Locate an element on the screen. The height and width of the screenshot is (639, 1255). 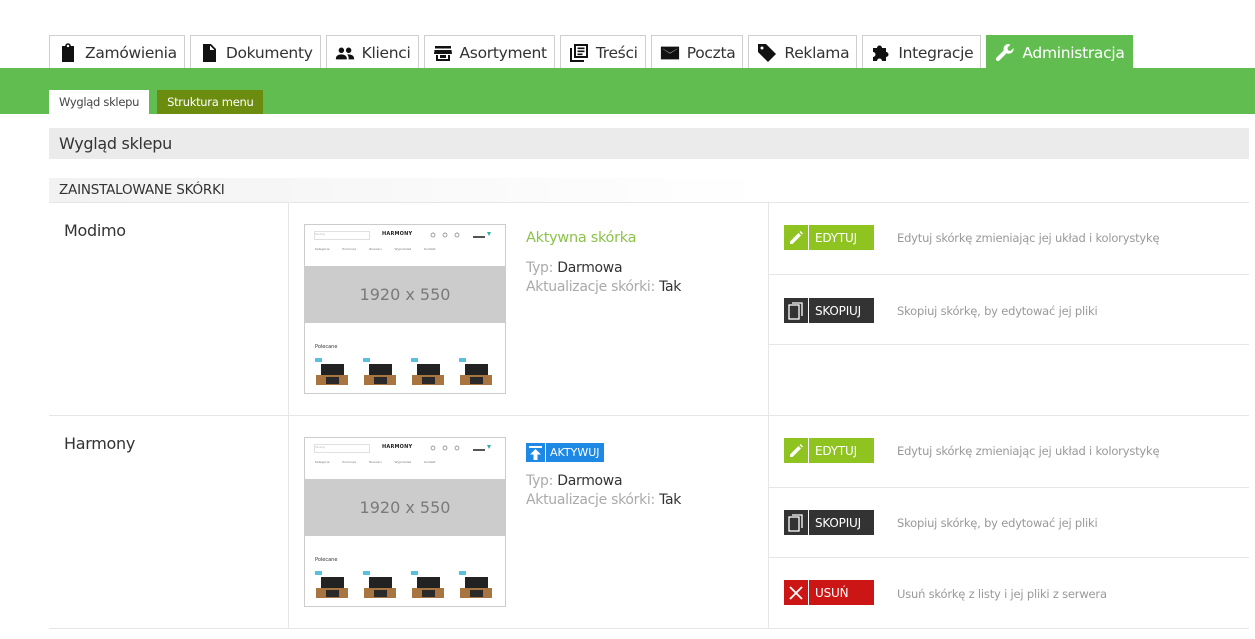
tab-label: Administracja is located at coordinates (1073, 52).